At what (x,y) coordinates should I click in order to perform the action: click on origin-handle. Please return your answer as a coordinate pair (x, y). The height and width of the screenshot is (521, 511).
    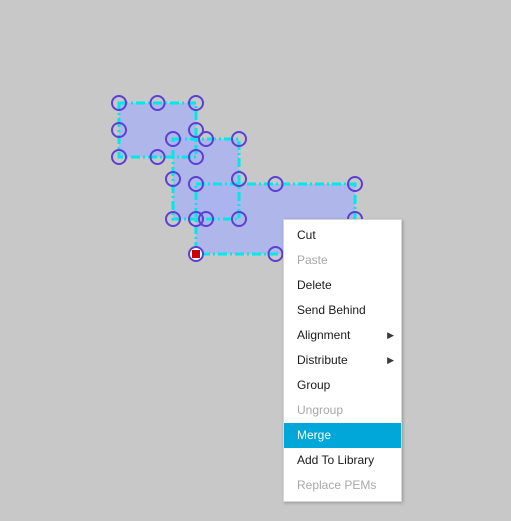
    Looking at the image, I should click on (196, 254).